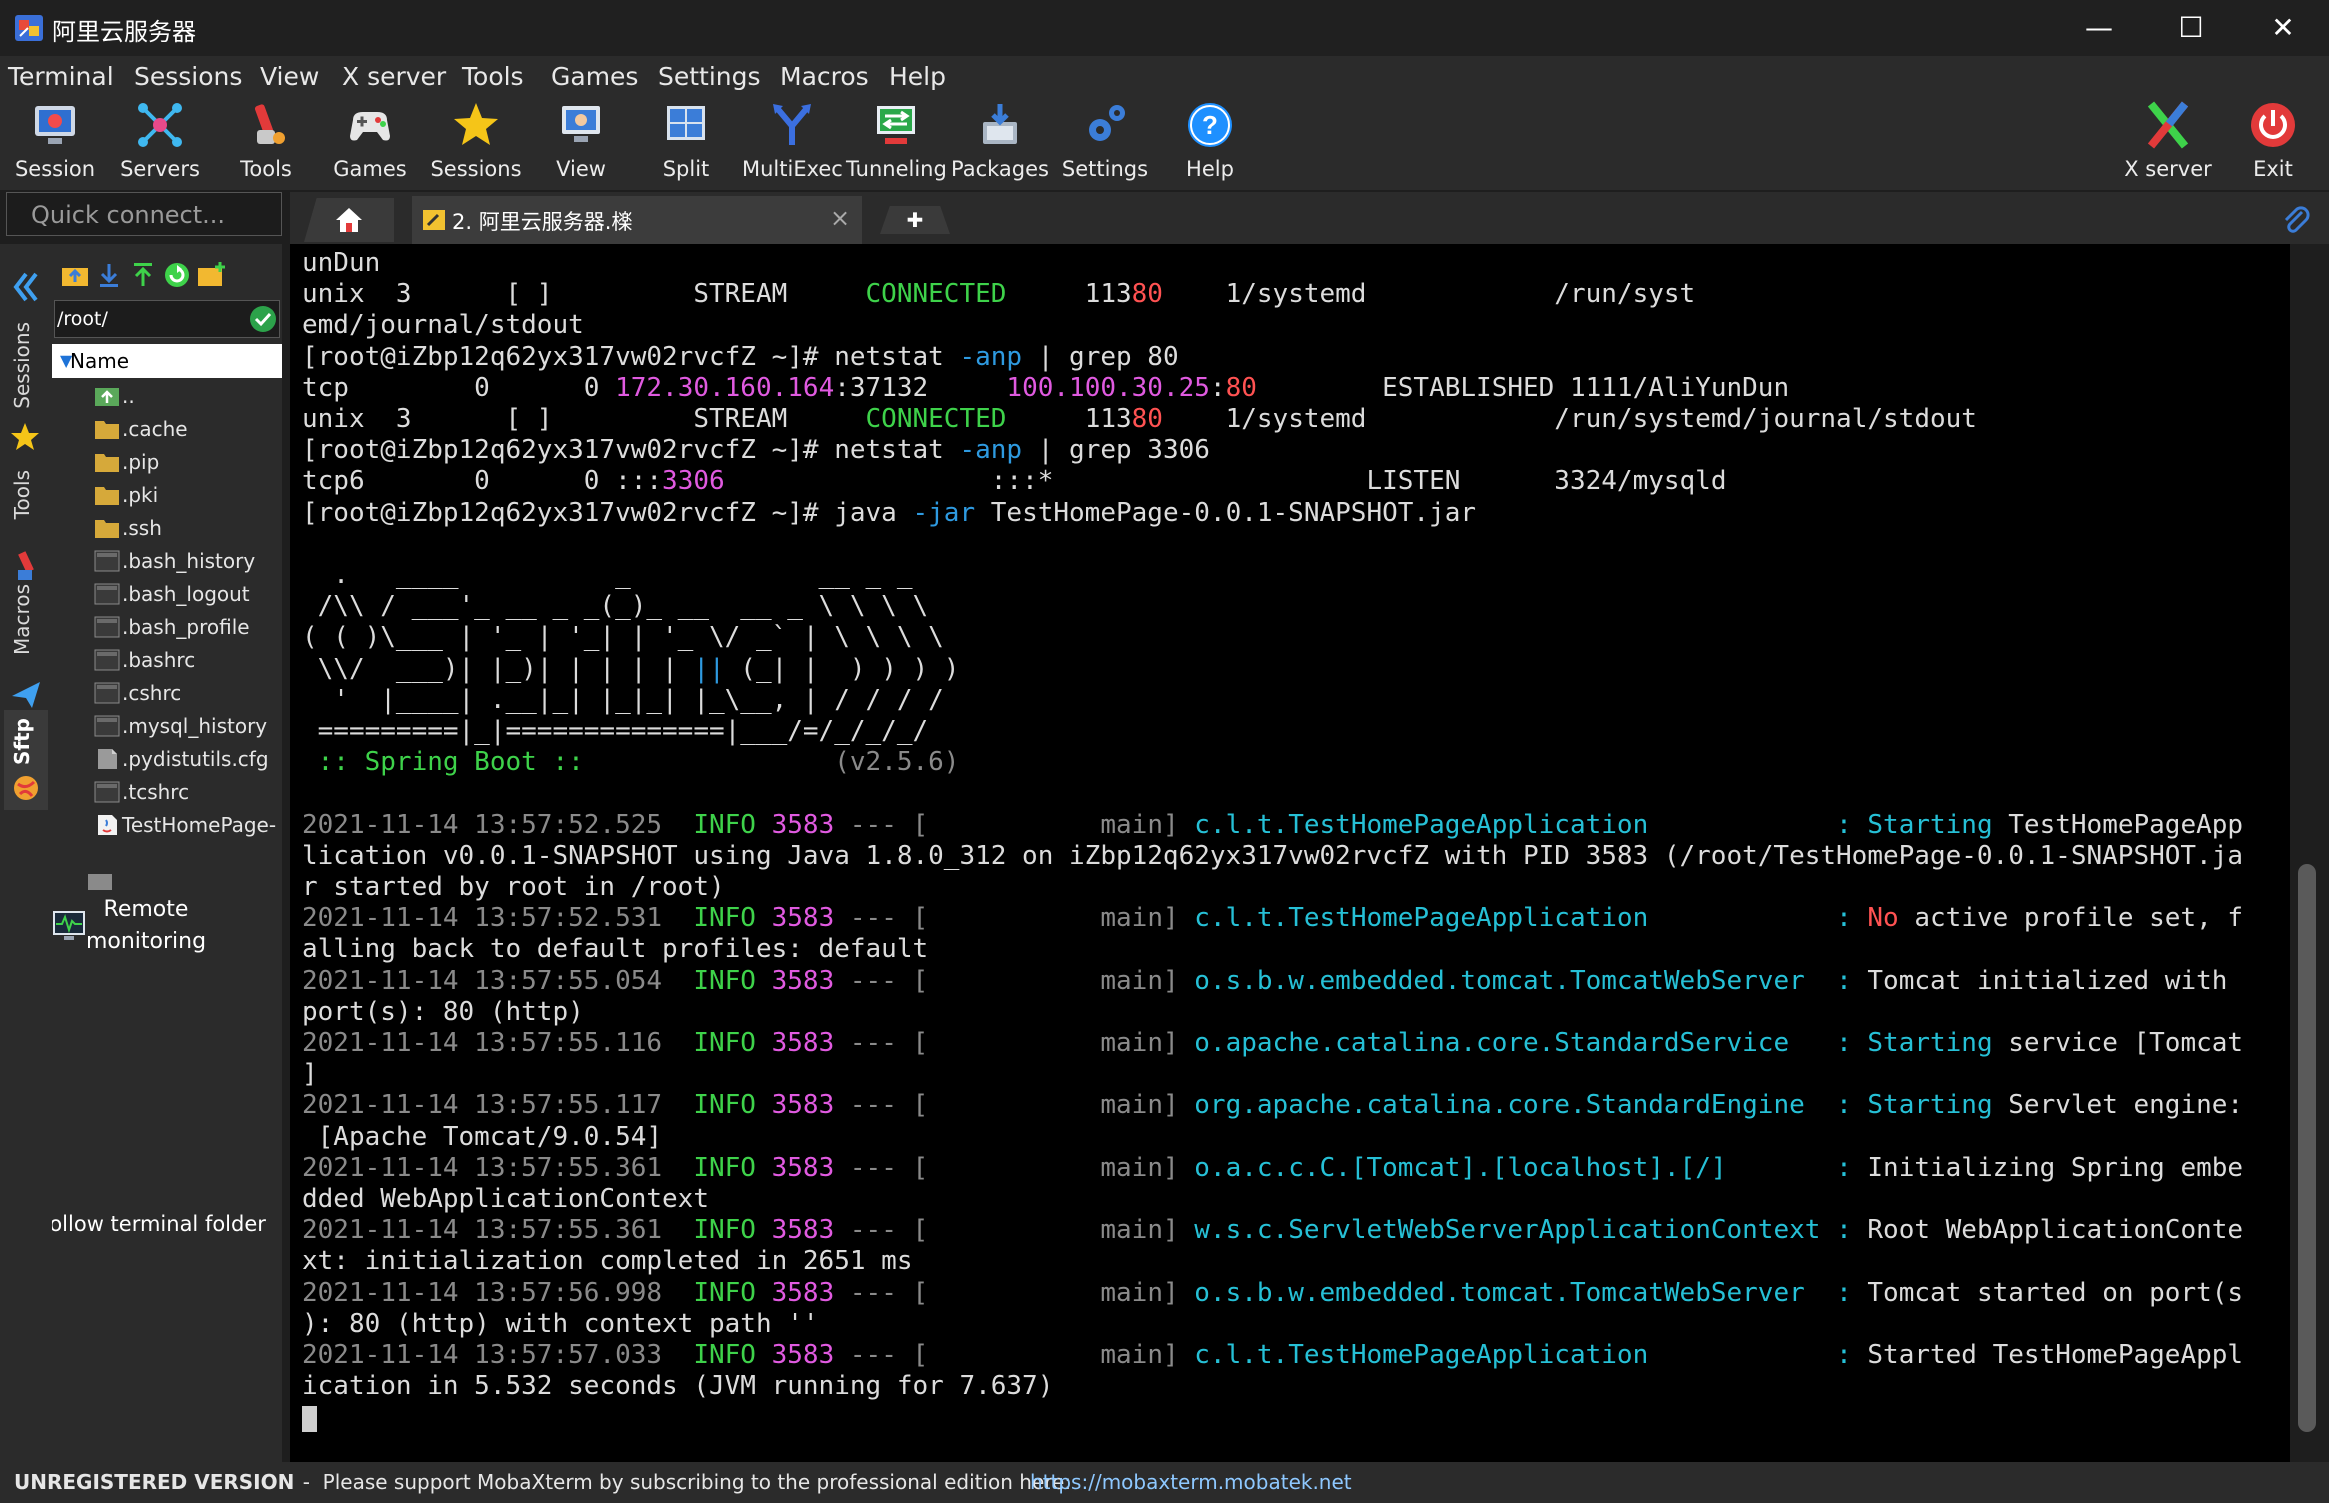 This screenshot has width=2329, height=1503. Describe the element at coordinates (61, 76) in the screenshot. I see `menu-terminal: Terminal` at that location.